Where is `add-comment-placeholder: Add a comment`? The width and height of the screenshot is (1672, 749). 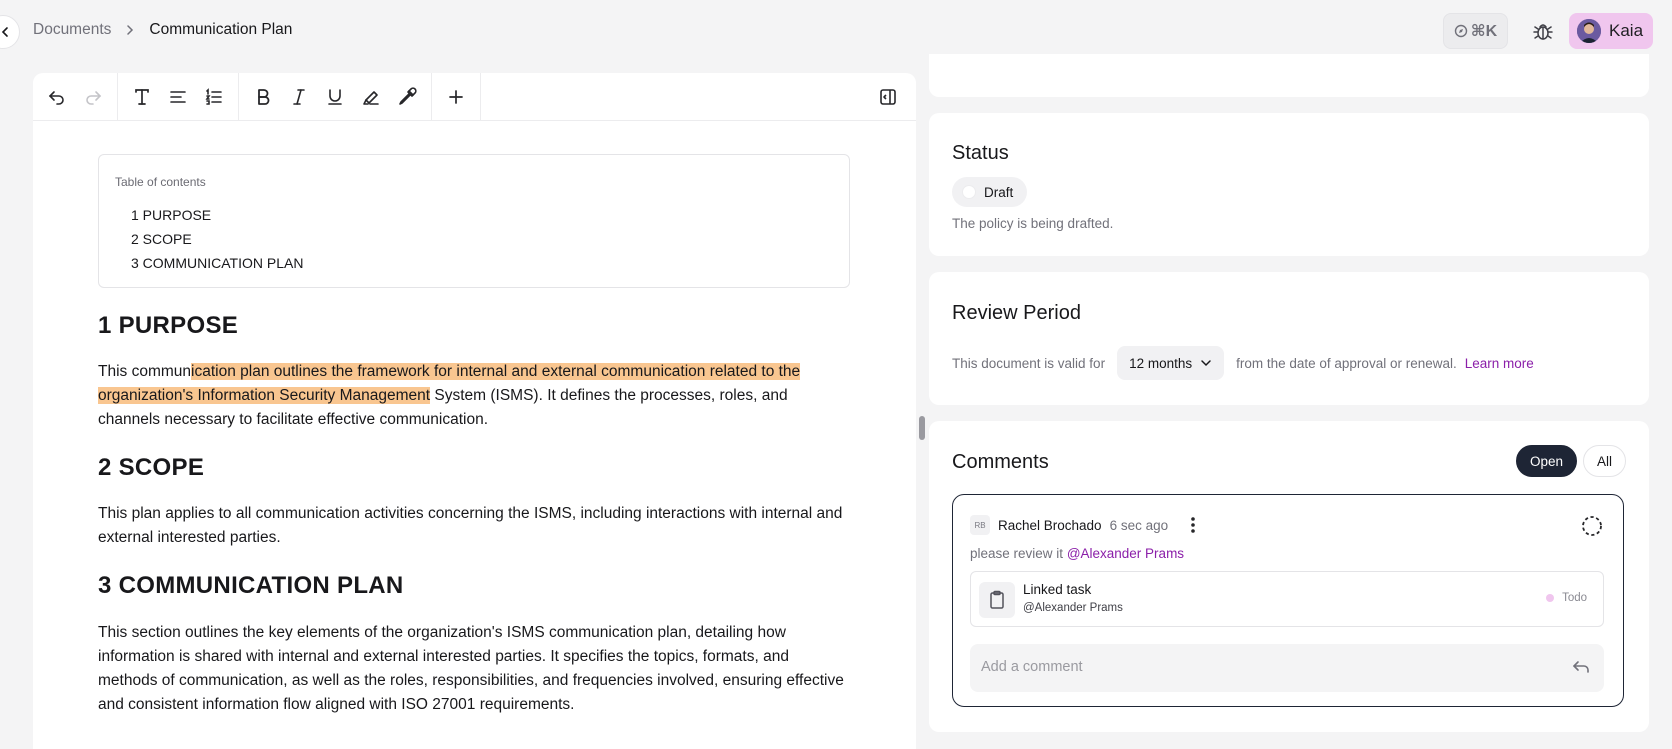
add-comment-placeholder: Add a comment is located at coordinates (1032, 667).